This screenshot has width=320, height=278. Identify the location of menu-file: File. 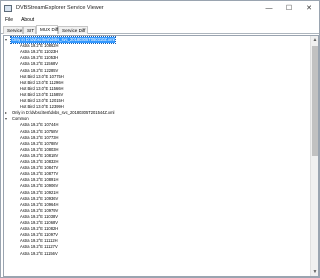
(9, 20).